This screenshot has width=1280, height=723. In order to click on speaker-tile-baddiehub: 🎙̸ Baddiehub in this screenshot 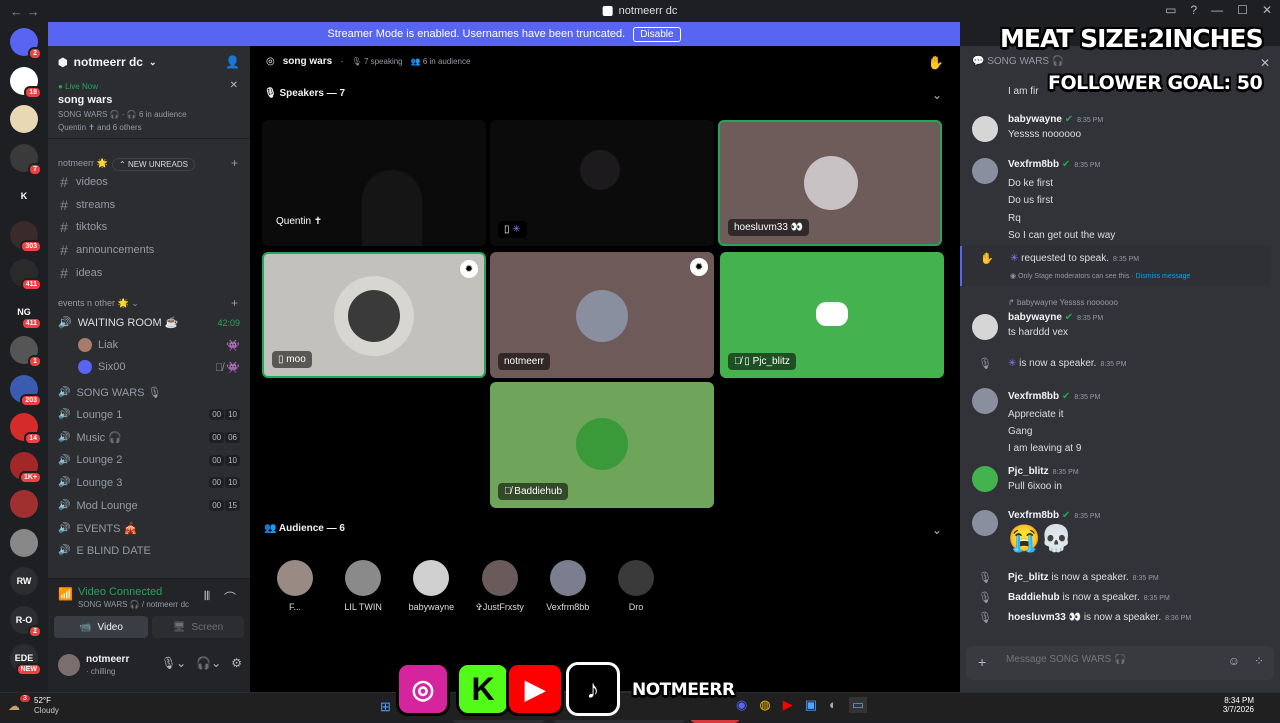, I will do `click(602, 445)`.